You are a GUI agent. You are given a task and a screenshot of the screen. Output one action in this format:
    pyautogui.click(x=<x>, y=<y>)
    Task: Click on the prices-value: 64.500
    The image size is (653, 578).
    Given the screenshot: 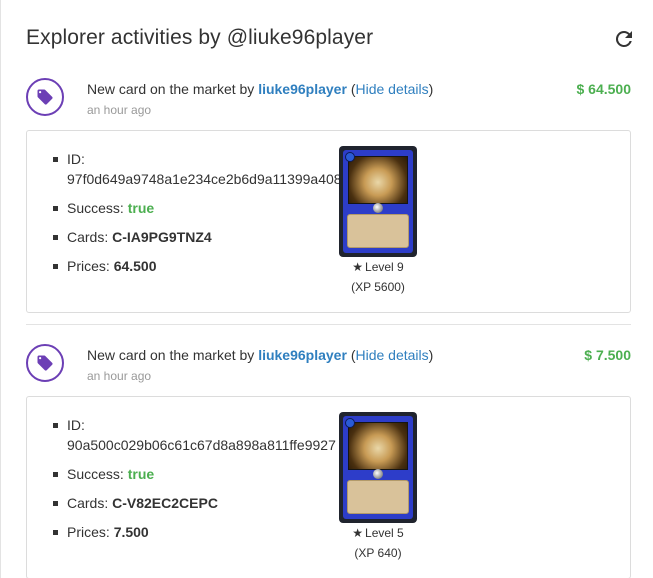 What is the action you would take?
    pyautogui.click(x=135, y=266)
    